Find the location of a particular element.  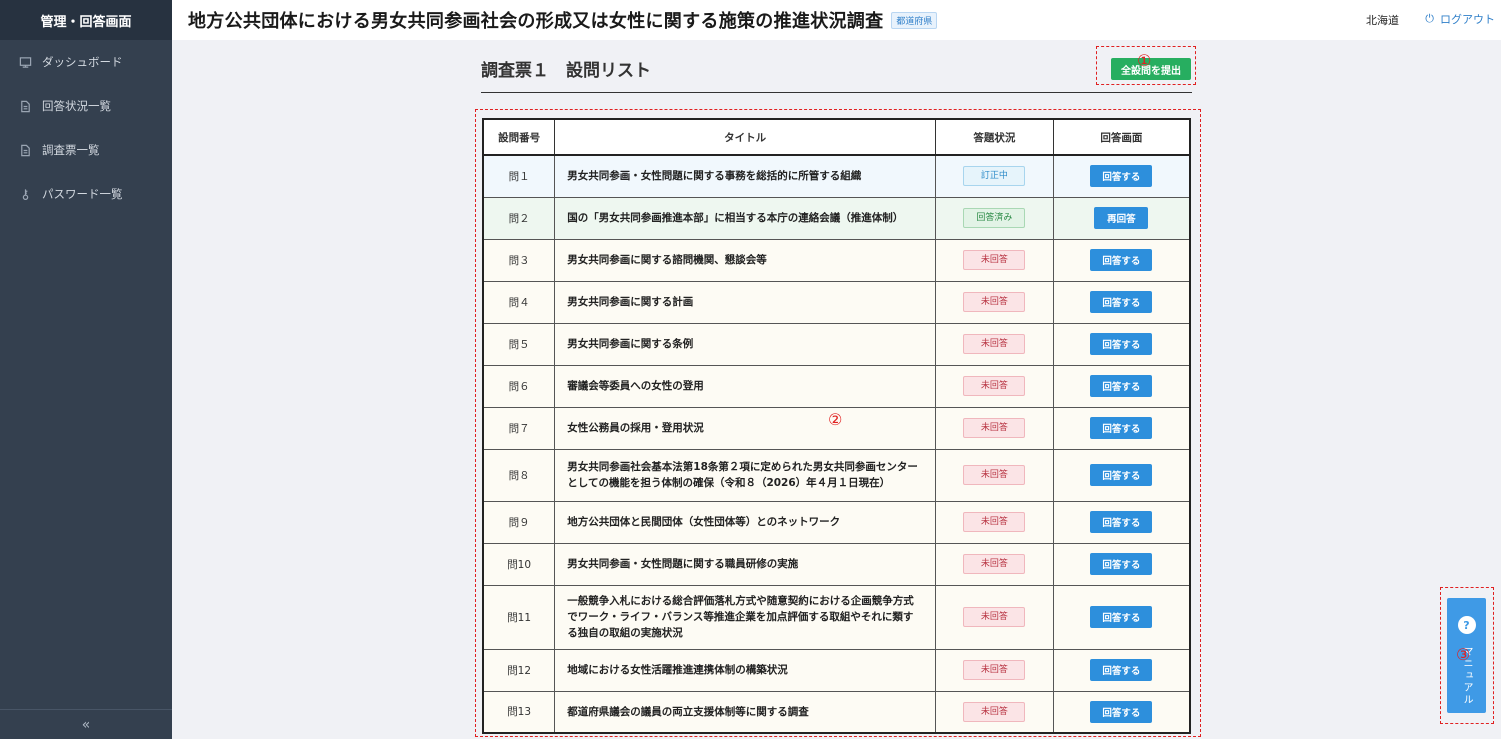

table-row: 問９ 地方公共団体と民間団体（女性団体等）とのネットワーク 未回答 回答する is located at coordinates (836, 522).